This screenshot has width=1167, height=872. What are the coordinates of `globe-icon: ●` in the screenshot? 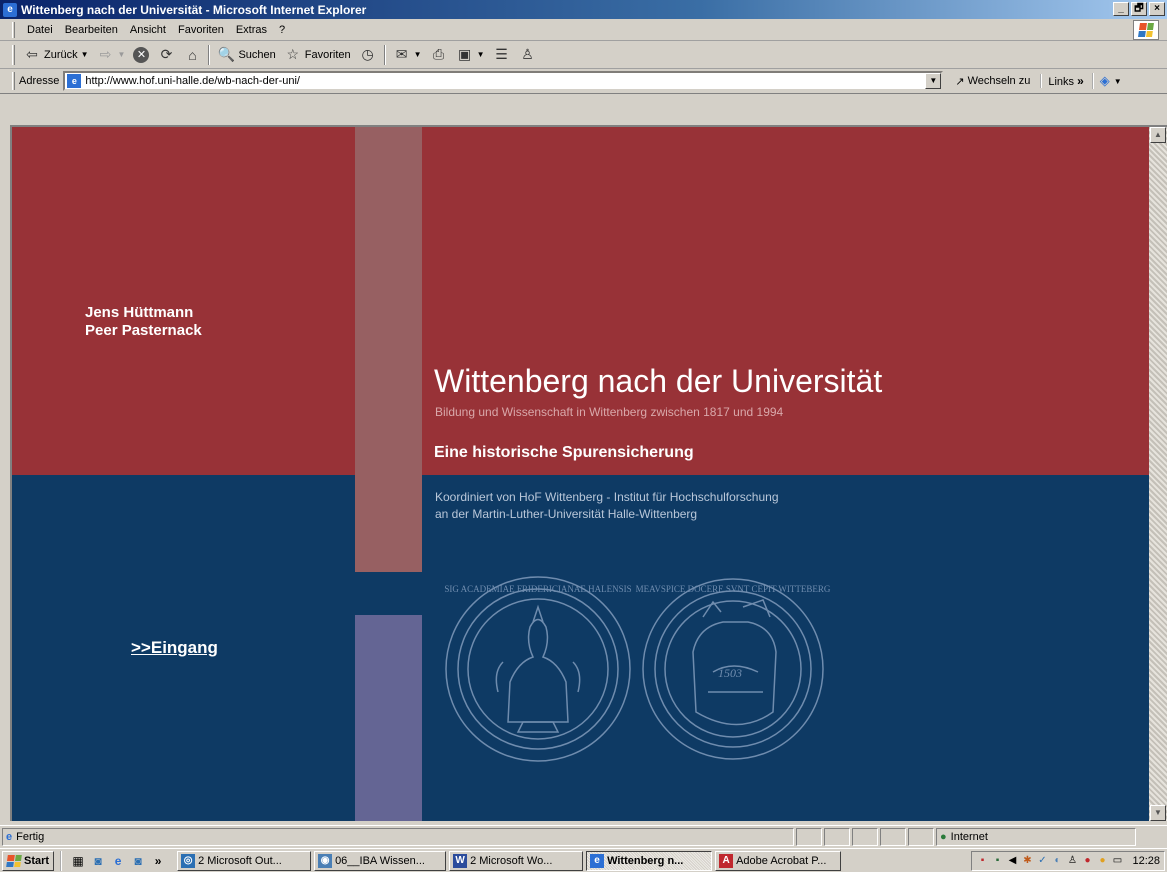 It's located at (943, 837).